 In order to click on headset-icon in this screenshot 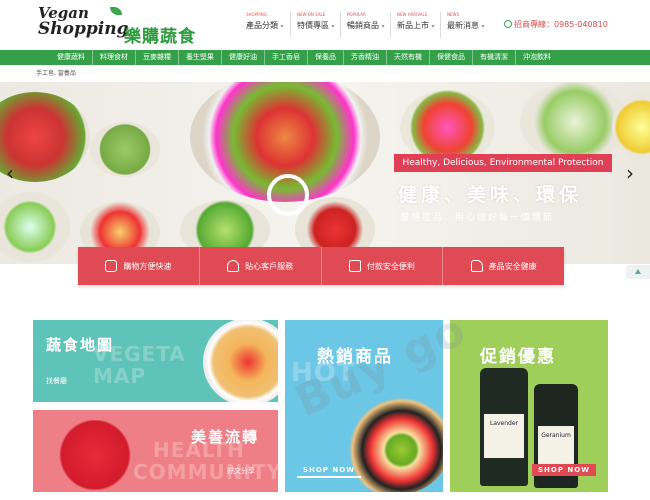, I will do `click(233, 266)`.